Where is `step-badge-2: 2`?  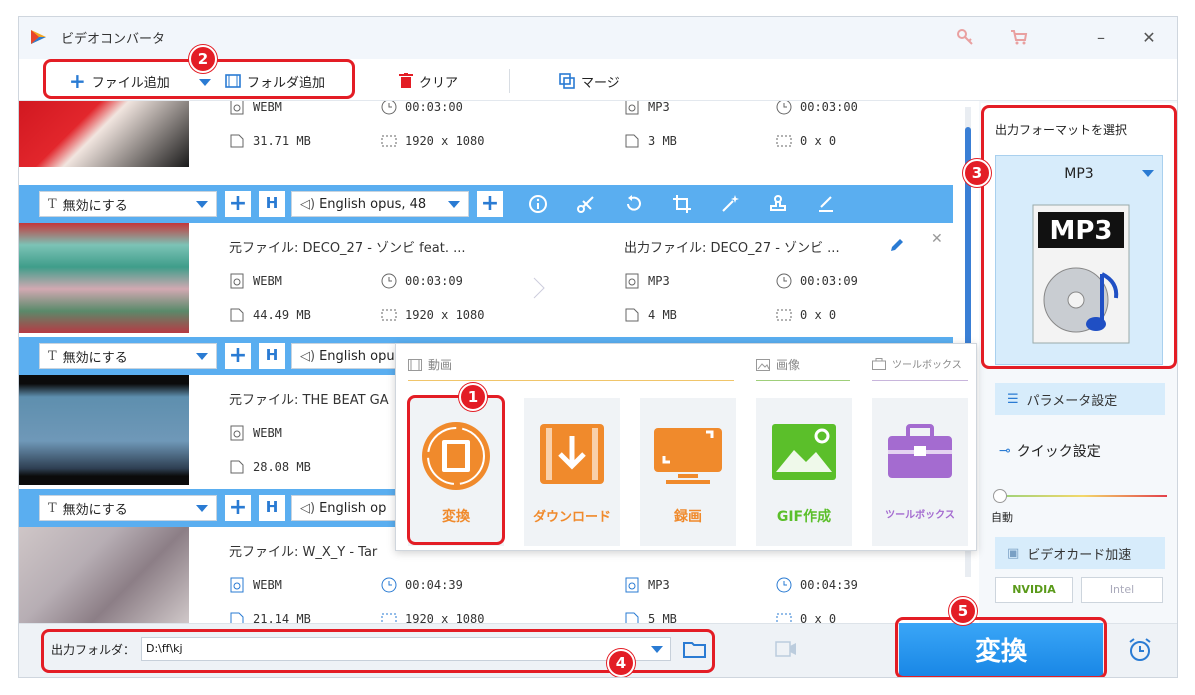
step-badge-2: 2 is located at coordinates (203, 59).